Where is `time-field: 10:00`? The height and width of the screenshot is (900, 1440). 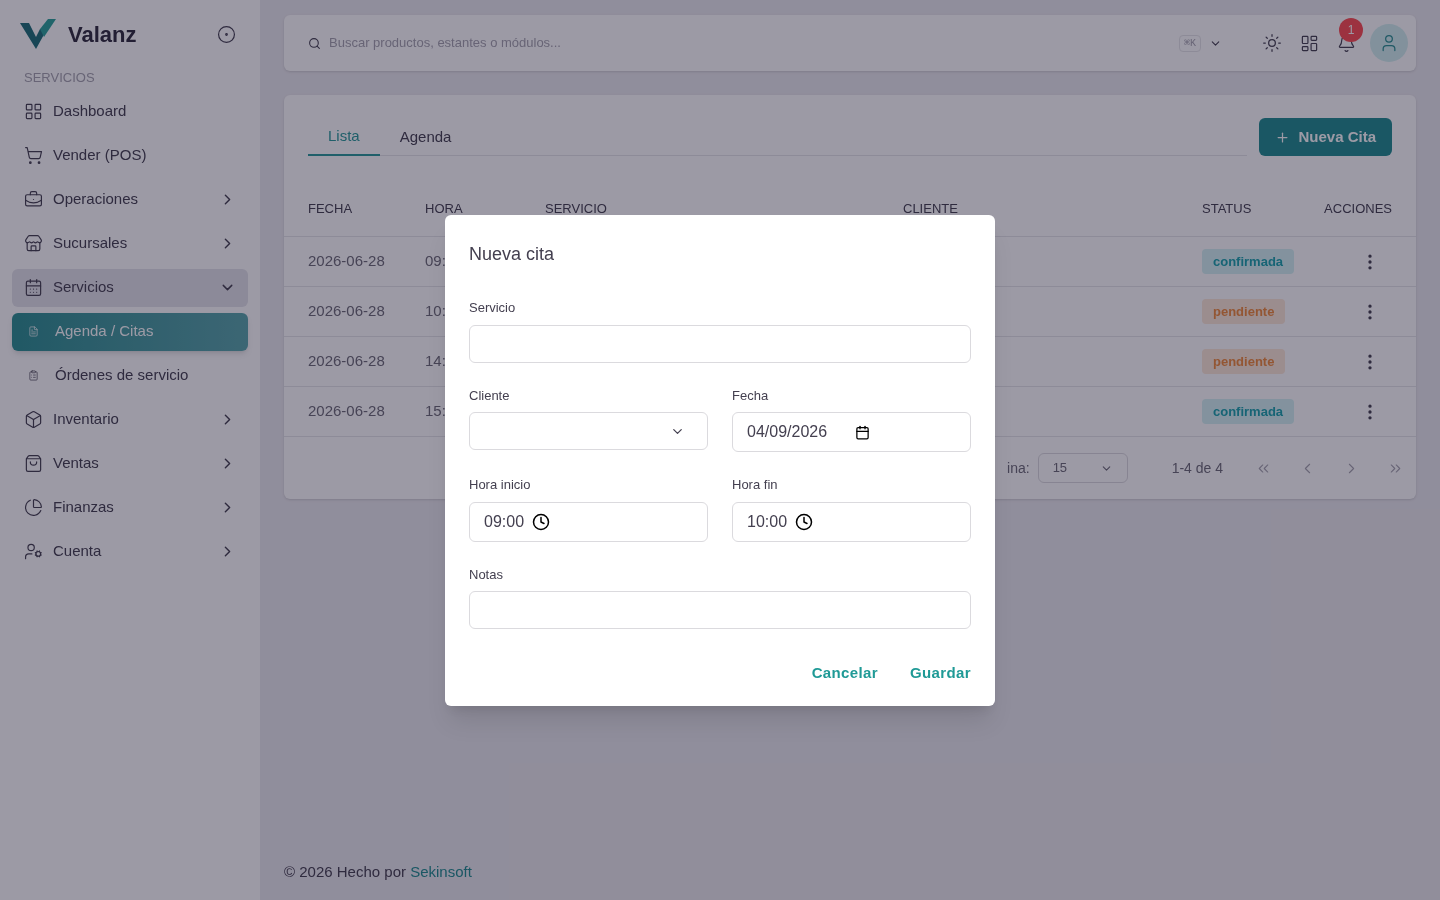
time-field: 10:00 is located at coordinates (851, 521).